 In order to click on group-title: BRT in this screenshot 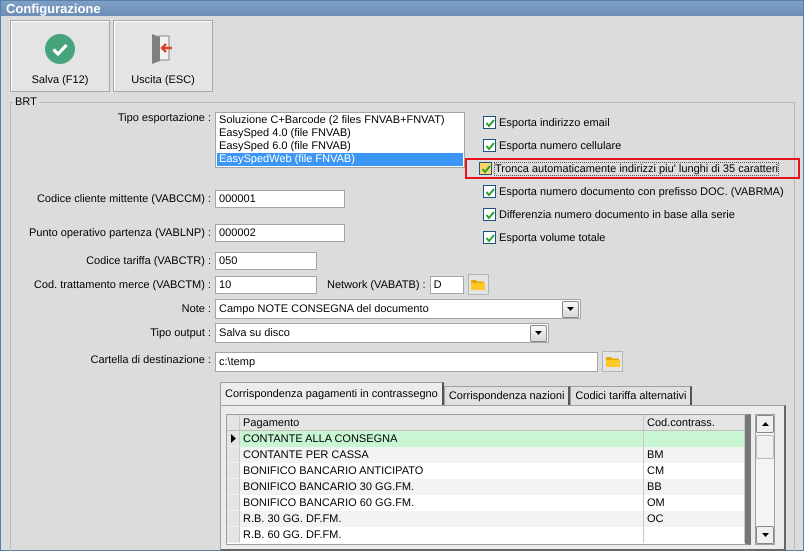, I will do `click(26, 102)`.